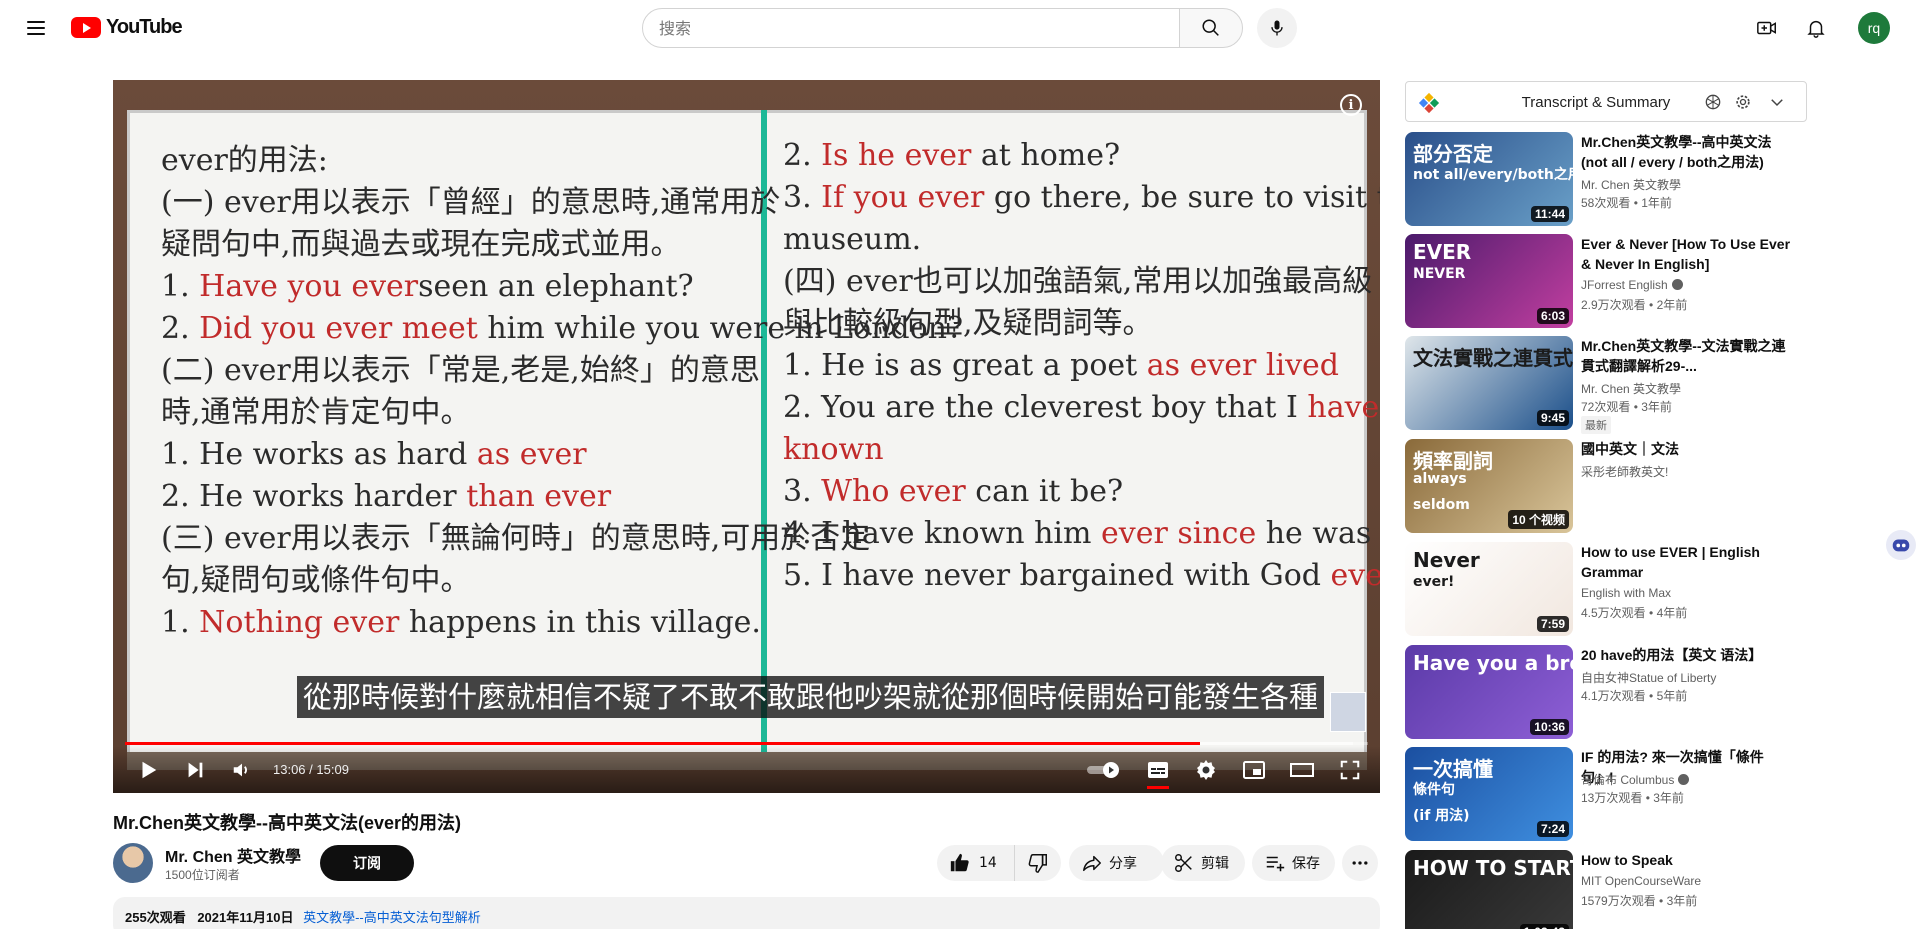  Describe the element at coordinates (338, 328) in the screenshot. I see `whiteboard-highlight-text: Did you ever meet` at that location.